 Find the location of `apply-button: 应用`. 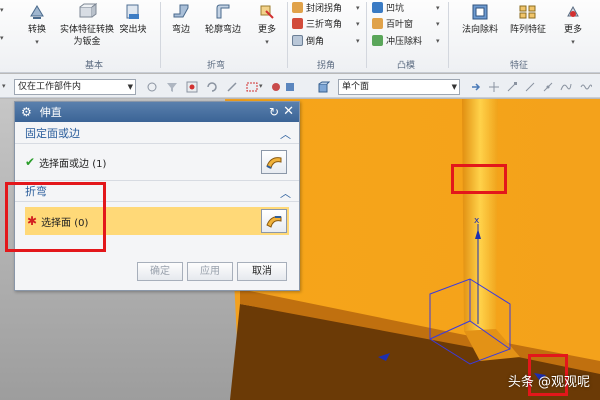

apply-button: 应用 is located at coordinates (210, 271).